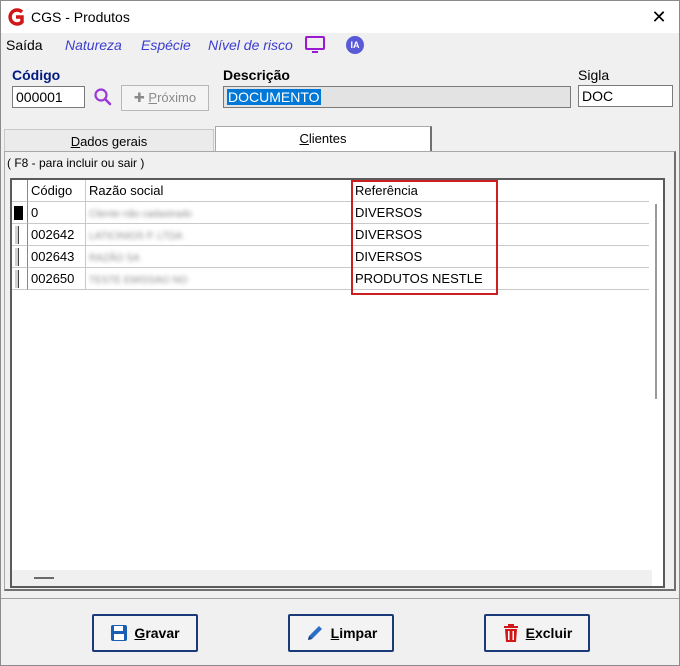 The image size is (680, 666). I want to click on redacted-text: LATICINIOS P. LTDA, so click(136, 236).